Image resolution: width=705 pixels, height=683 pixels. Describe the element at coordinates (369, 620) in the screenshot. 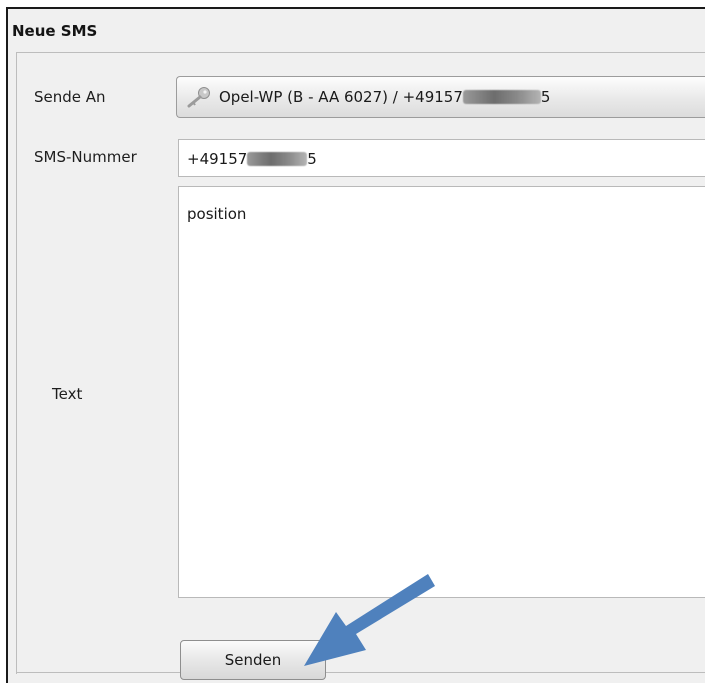

I see `arrow-annotation` at that location.